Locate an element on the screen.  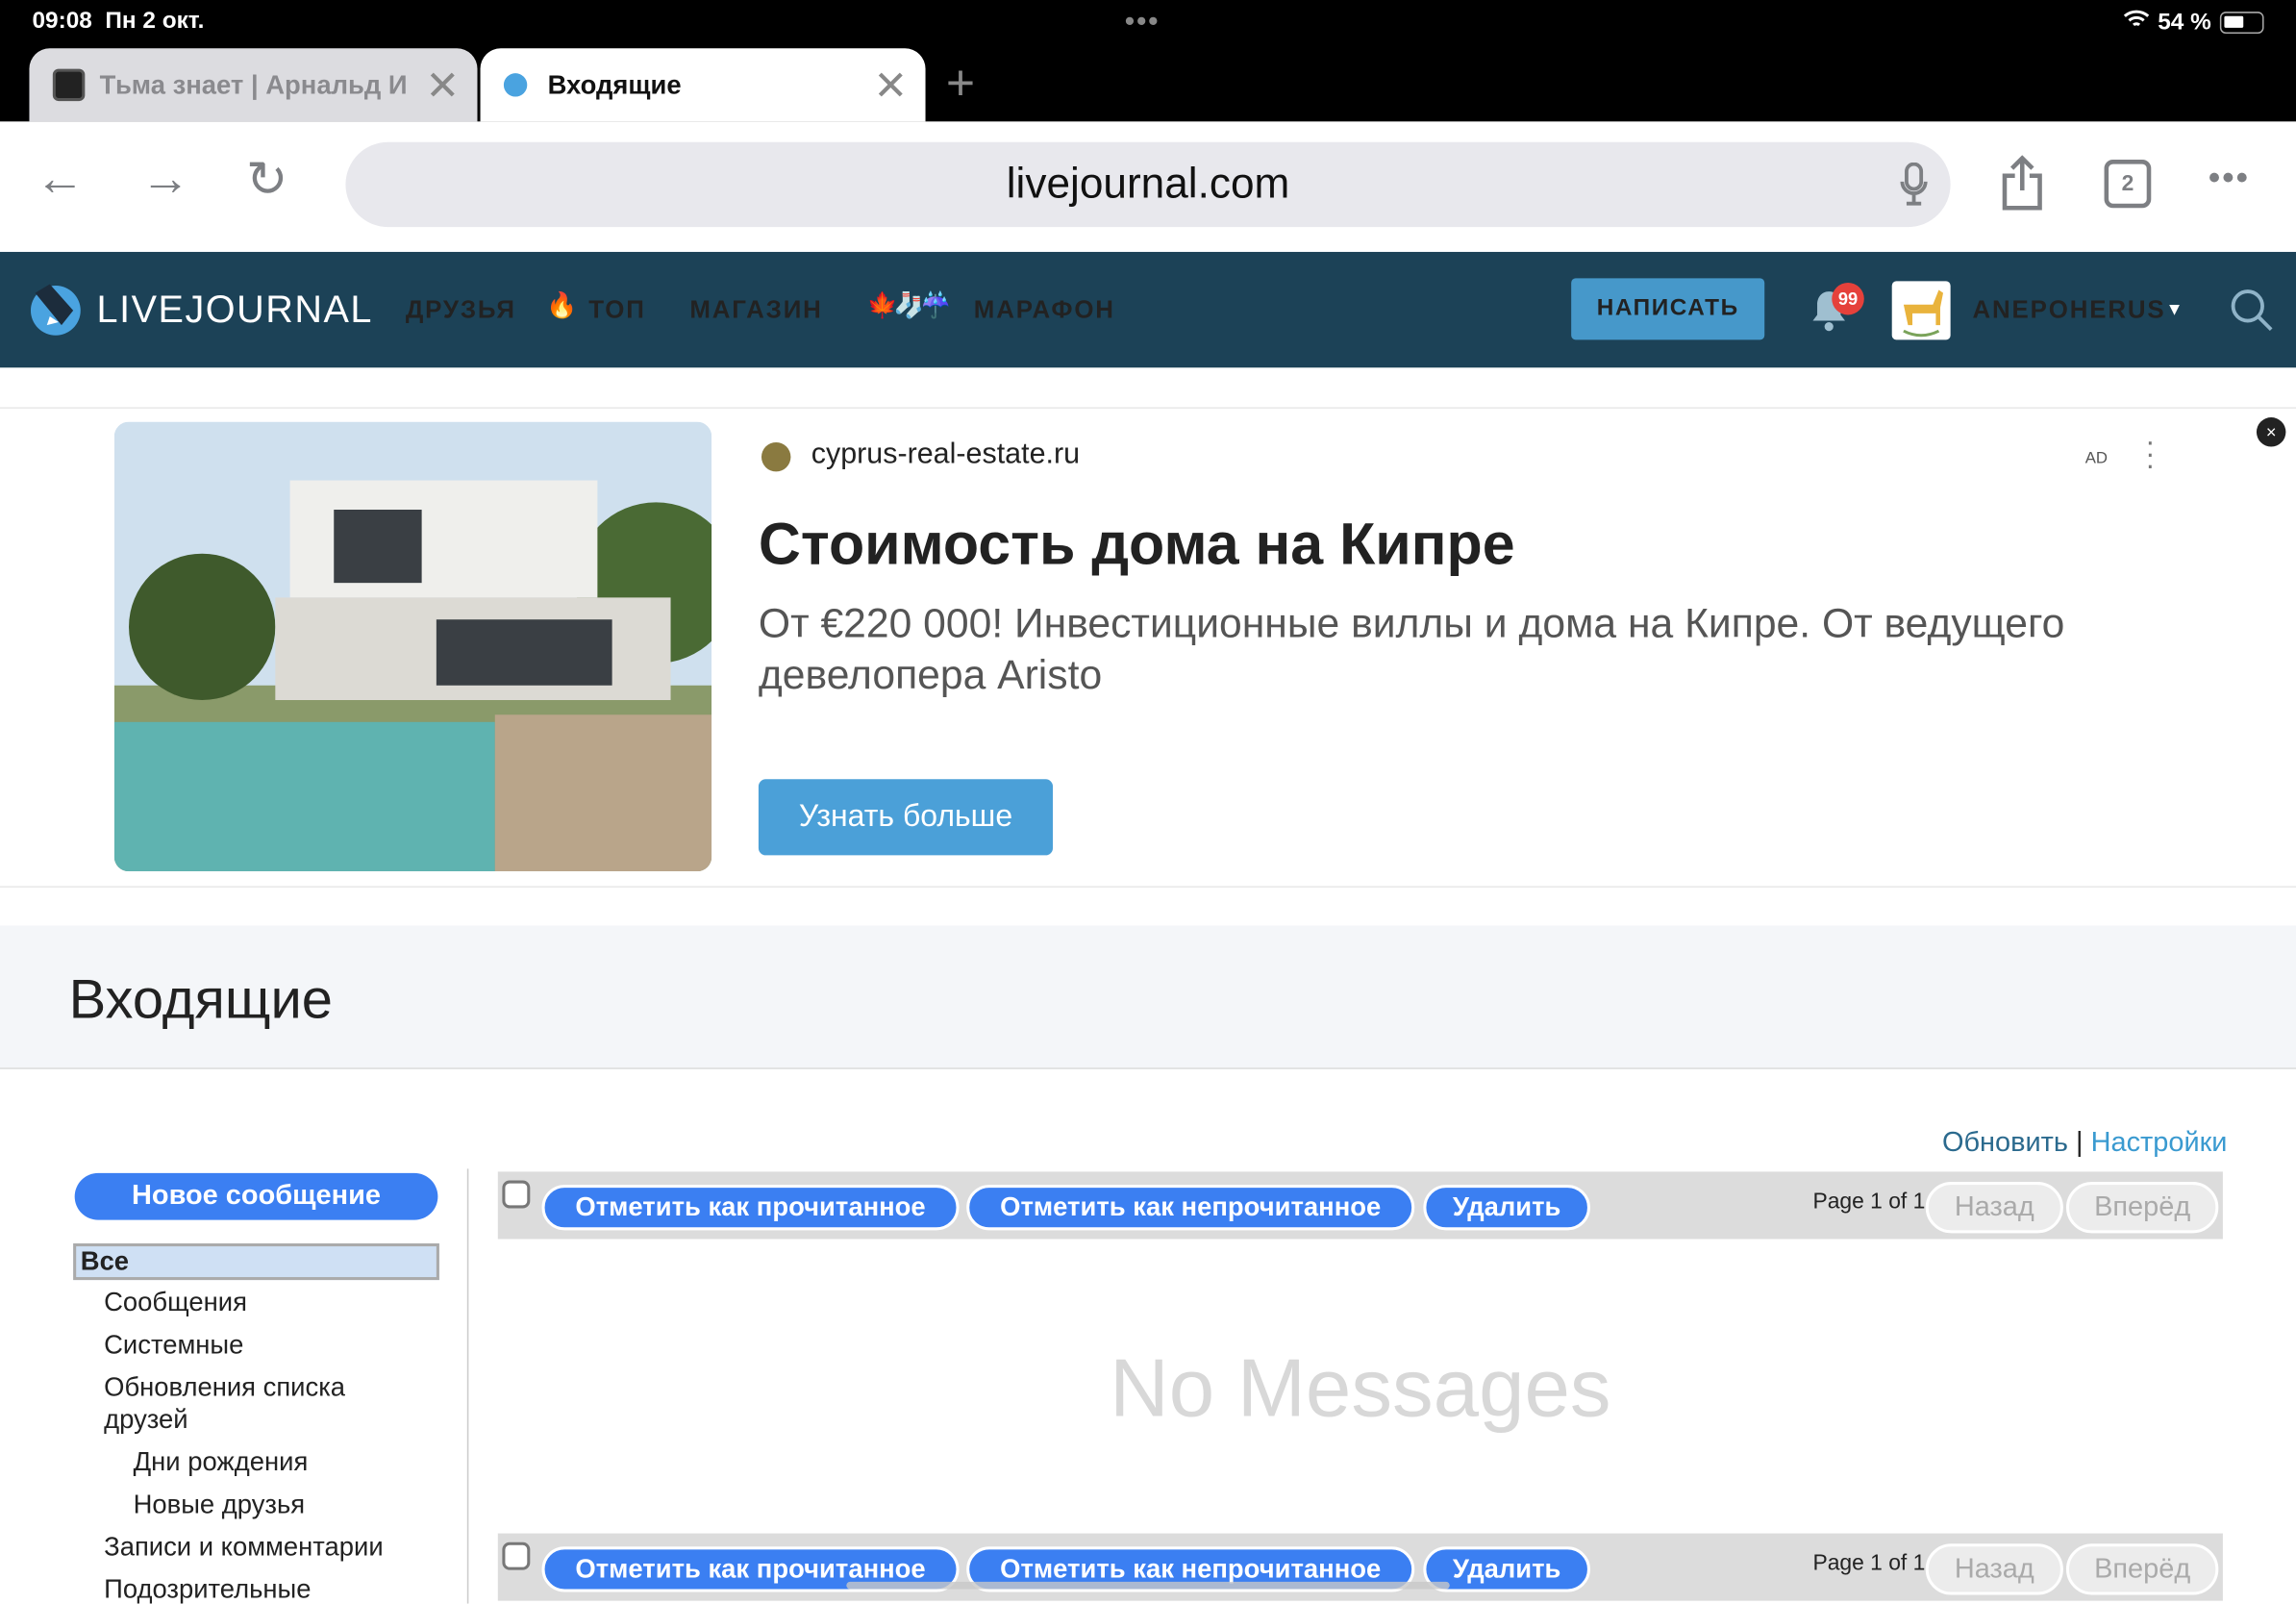
status-date: Пн 2 окт. is located at coordinates (155, 22).